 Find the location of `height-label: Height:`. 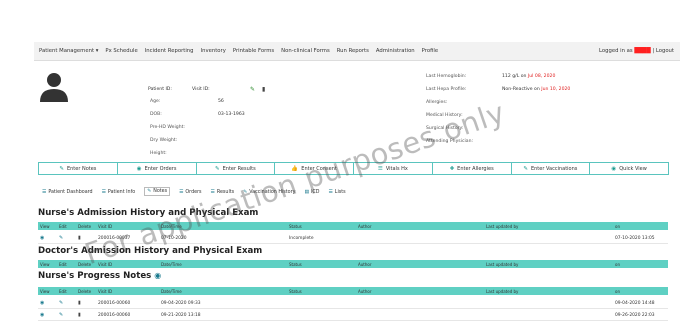

height-label: Height: is located at coordinates (158, 153).